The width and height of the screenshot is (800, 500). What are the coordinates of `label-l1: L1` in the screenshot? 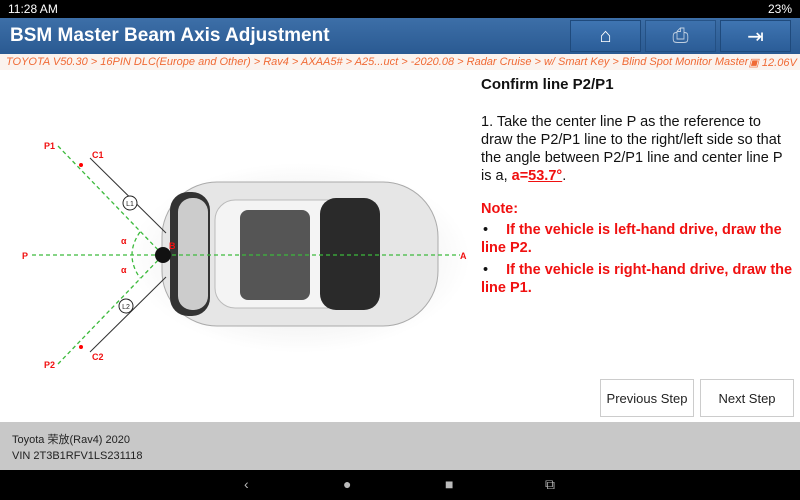 It's located at (130, 204).